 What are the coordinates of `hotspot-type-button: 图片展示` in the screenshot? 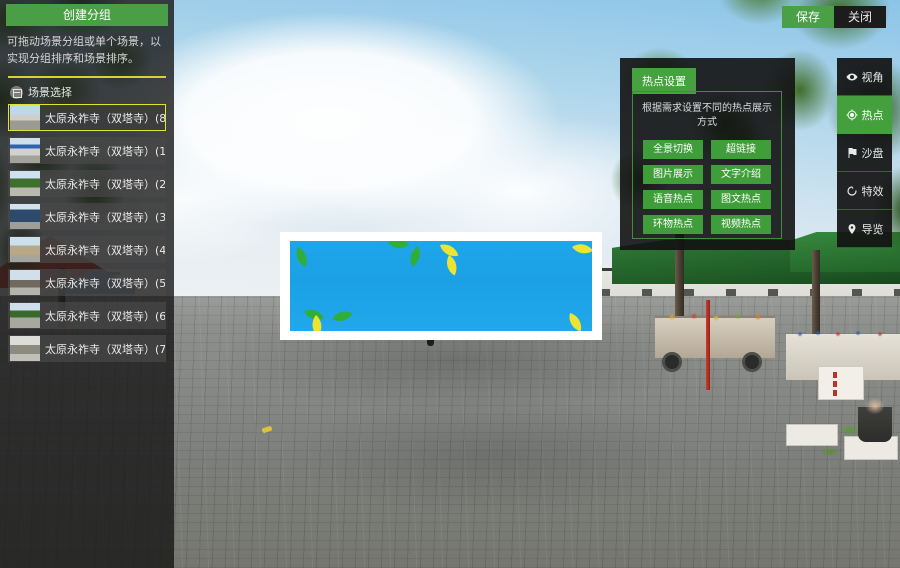 It's located at (673, 174).